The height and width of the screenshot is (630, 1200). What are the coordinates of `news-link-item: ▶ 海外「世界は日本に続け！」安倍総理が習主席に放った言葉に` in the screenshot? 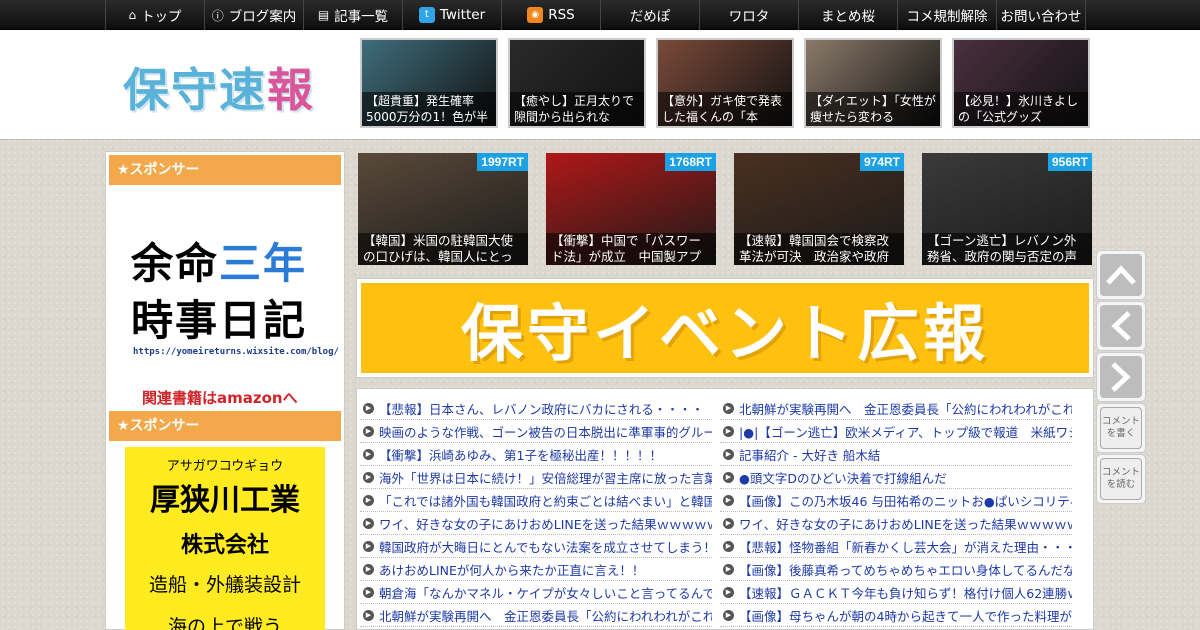 It's located at (536, 477).